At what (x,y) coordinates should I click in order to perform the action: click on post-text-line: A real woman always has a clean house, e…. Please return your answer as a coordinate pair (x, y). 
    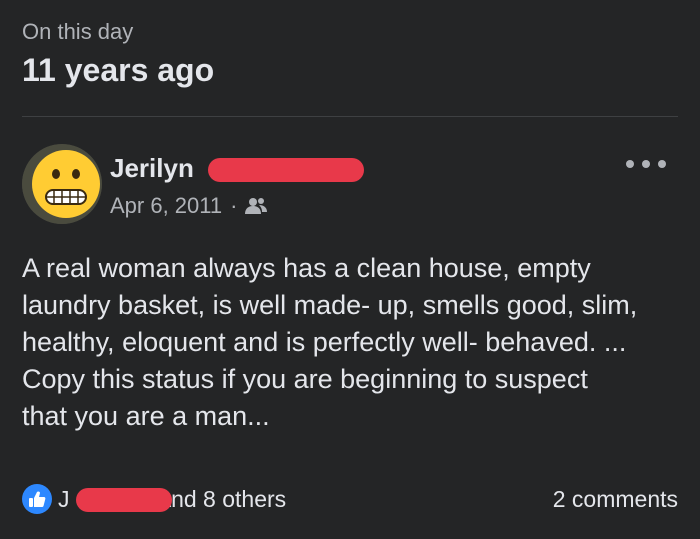
    Looking at the image, I should click on (306, 268).